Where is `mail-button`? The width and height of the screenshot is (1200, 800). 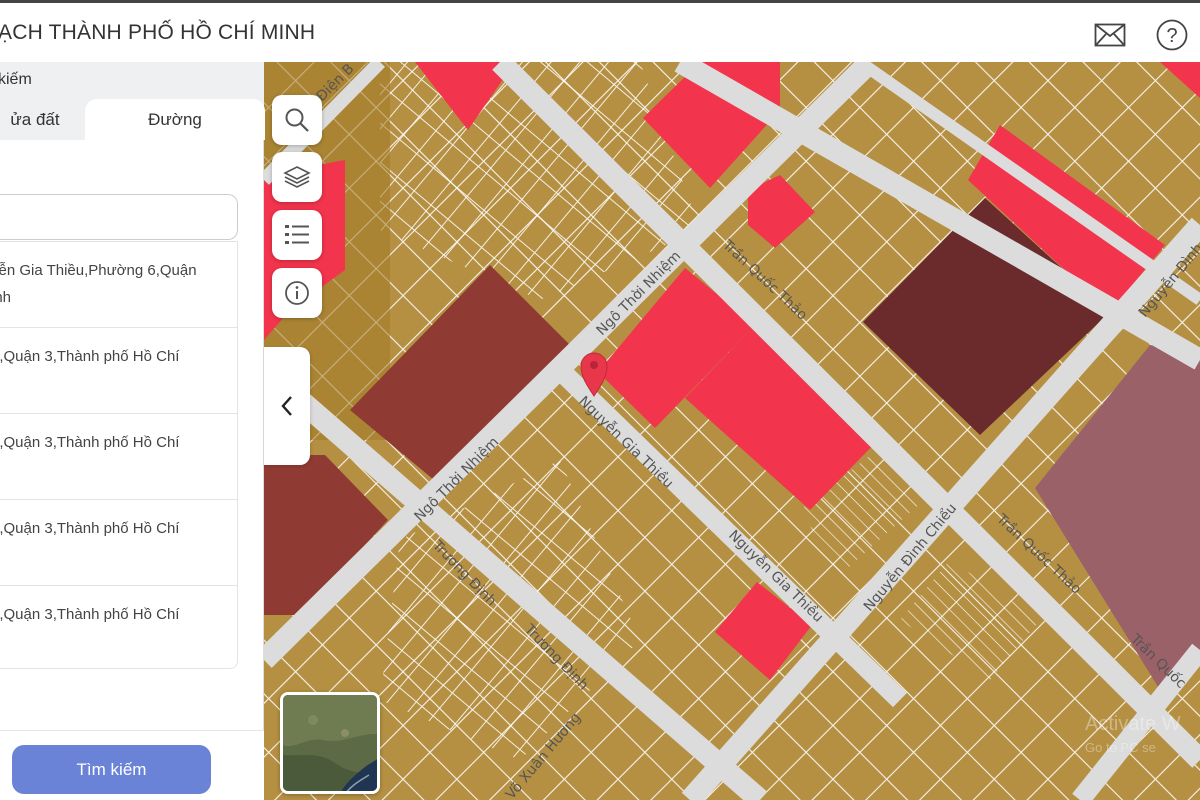
mail-button is located at coordinates (1110, 35).